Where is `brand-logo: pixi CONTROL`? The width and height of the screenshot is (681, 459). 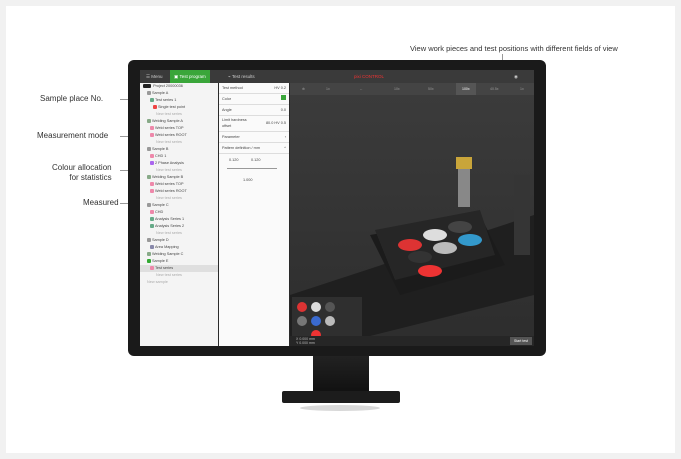
brand-logo: pixi CONTROL is located at coordinates (369, 76).